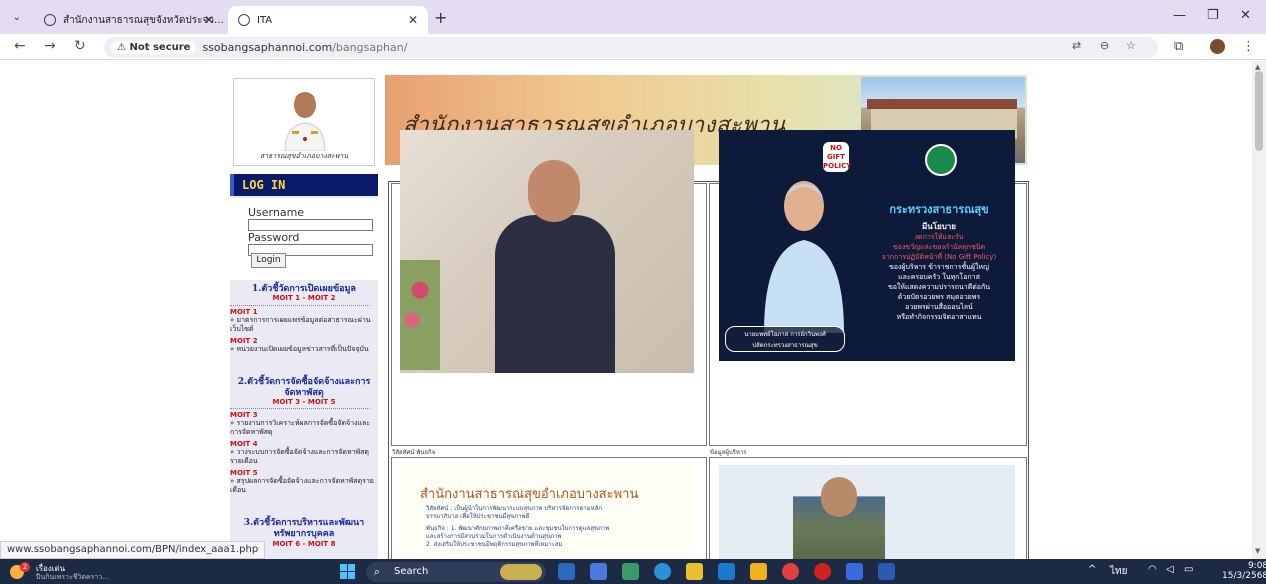 Image resolution: width=1266 pixels, height=584 pixels. Describe the element at coordinates (276, 212) in the screenshot. I see `username-label: Username` at that location.